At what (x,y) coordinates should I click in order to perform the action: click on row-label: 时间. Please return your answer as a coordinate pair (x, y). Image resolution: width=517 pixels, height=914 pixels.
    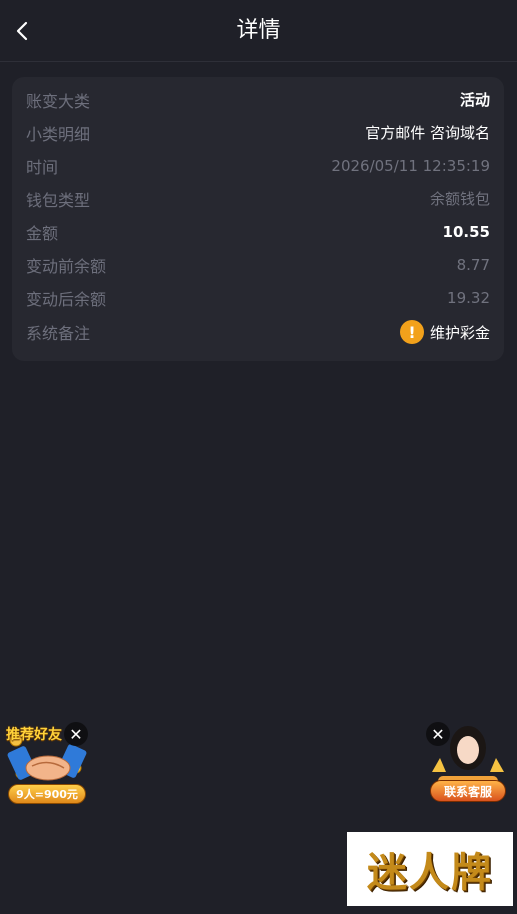
    Looking at the image, I should click on (42, 167).